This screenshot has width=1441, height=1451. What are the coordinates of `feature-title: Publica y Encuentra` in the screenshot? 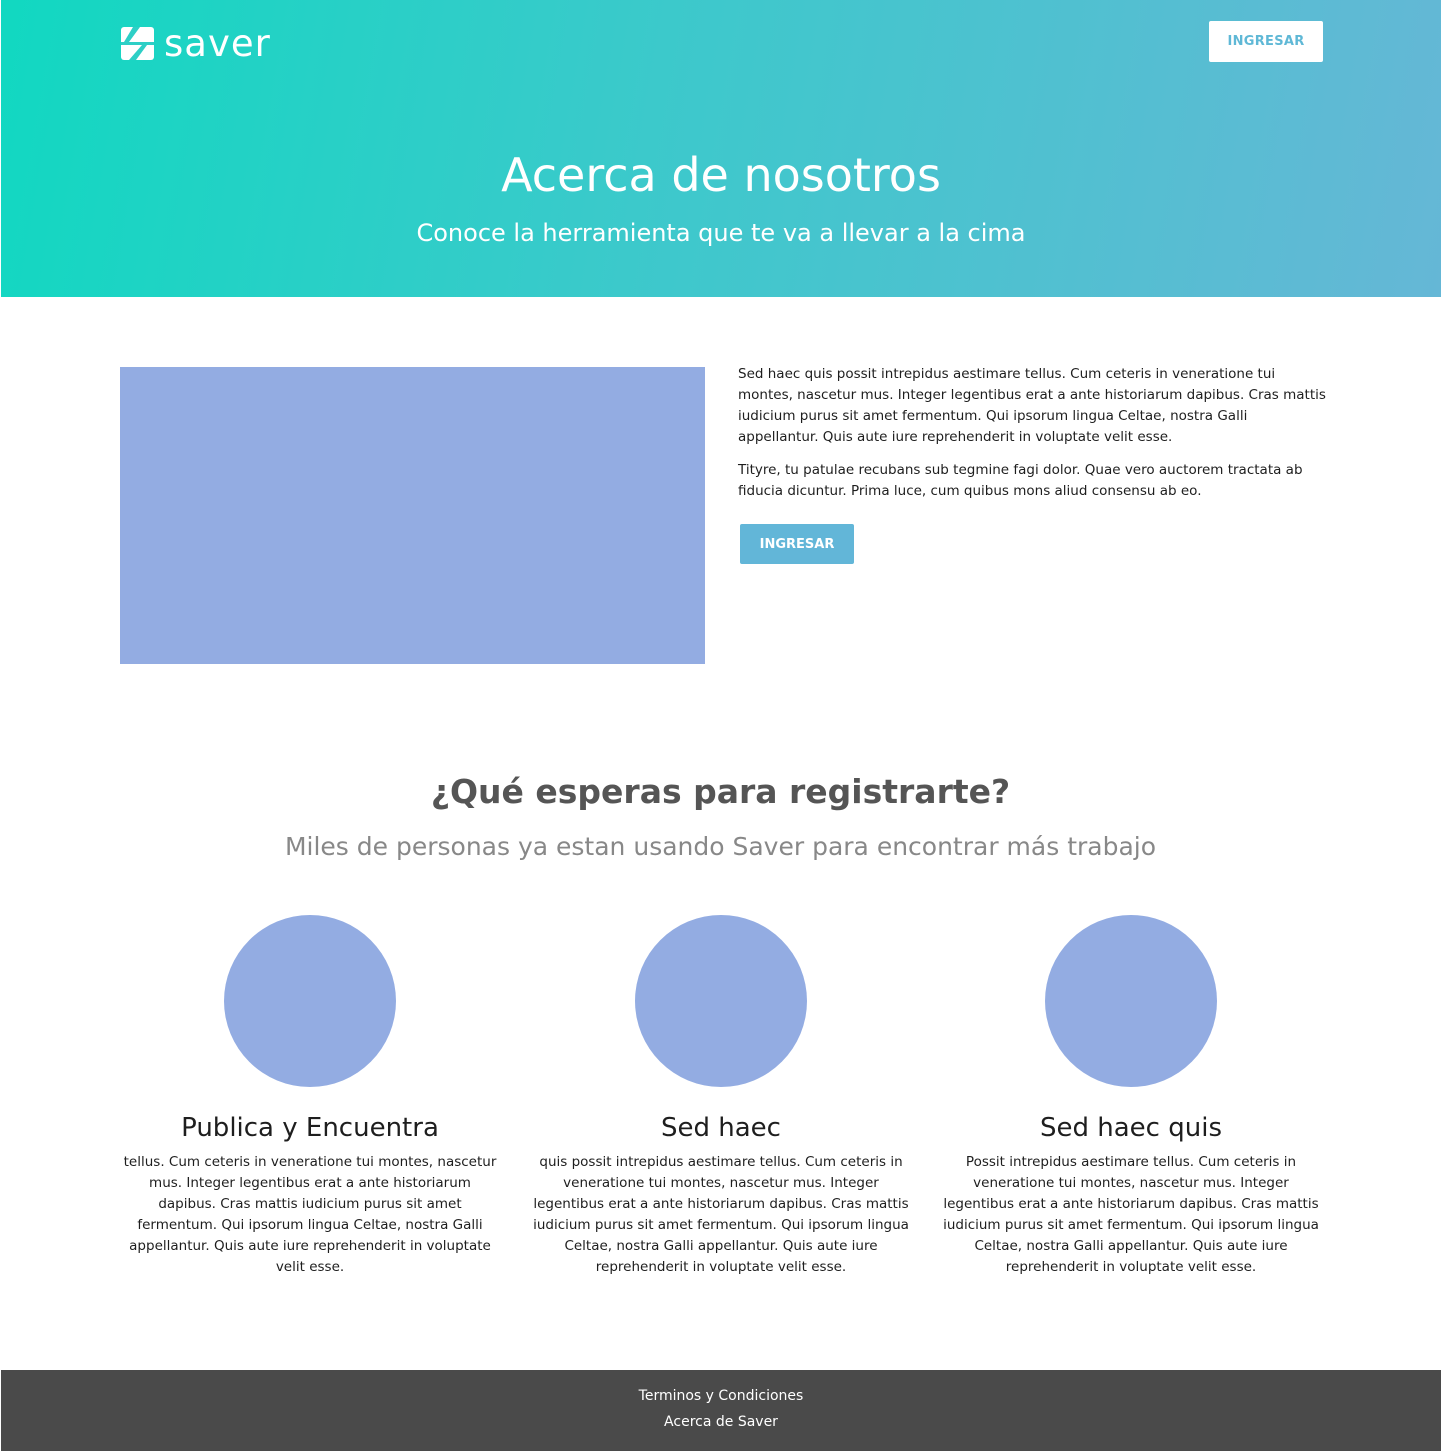 It's located at (310, 1128).